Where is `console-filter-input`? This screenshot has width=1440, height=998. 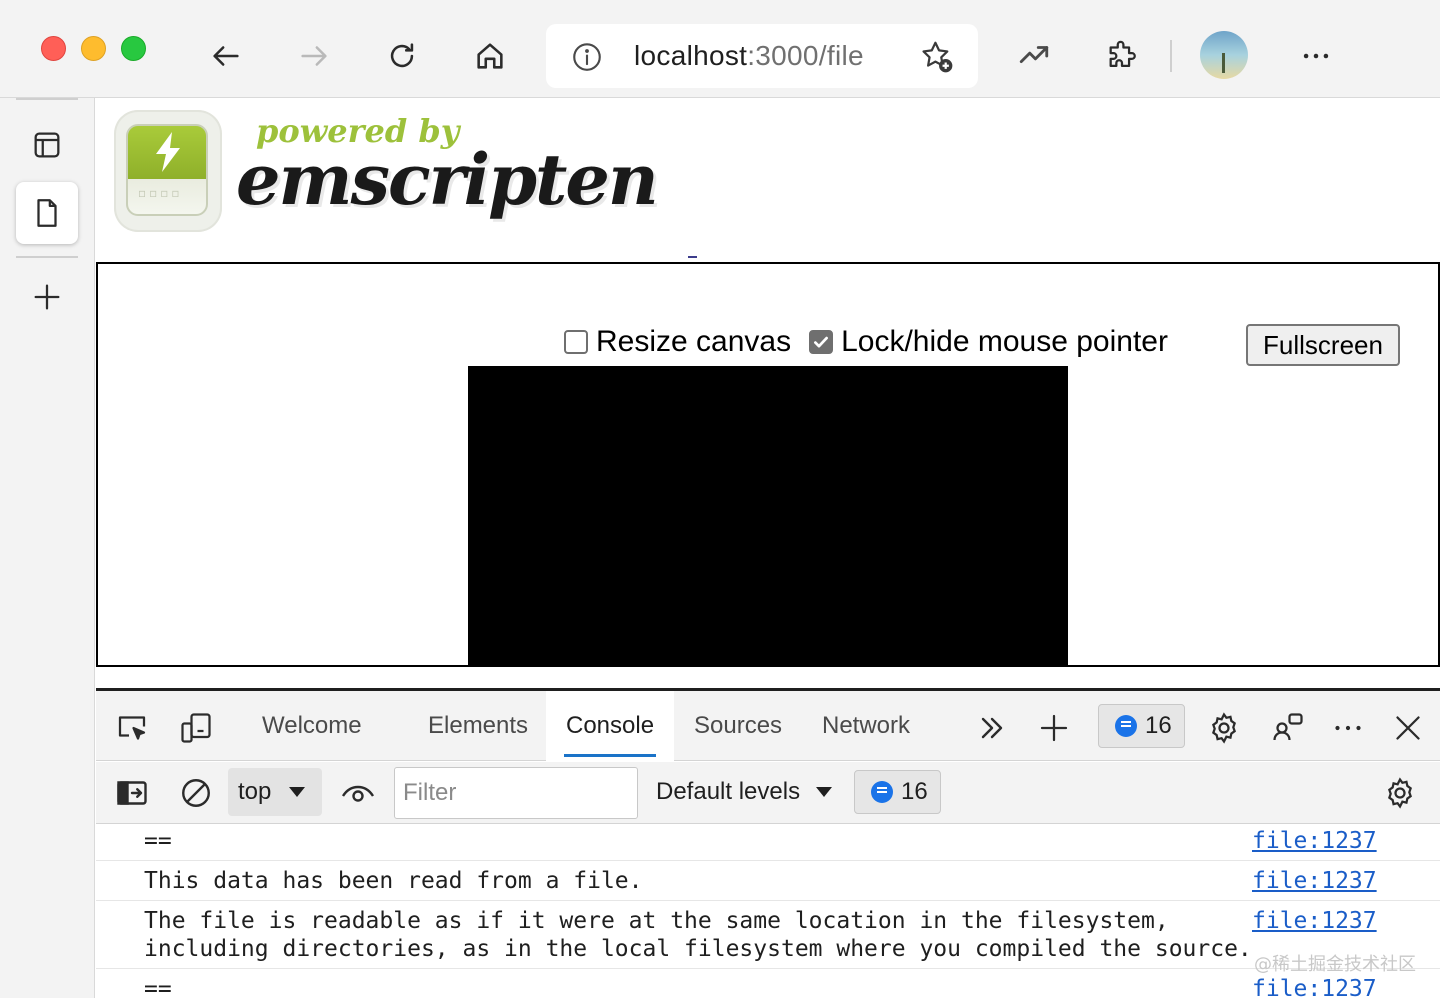
console-filter-input is located at coordinates (516, 793).